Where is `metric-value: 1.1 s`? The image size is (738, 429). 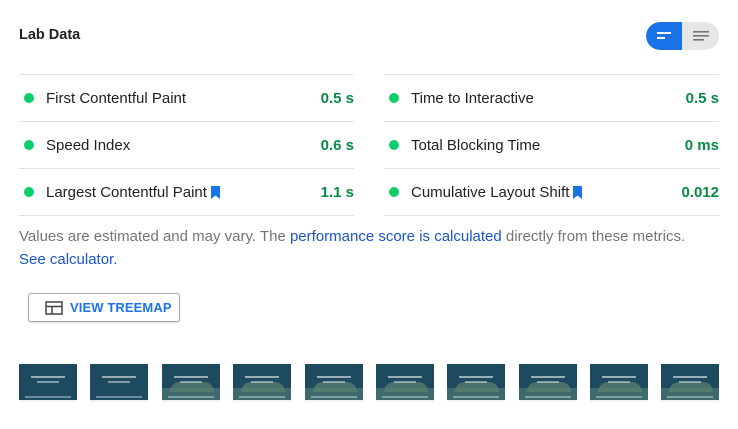 metric-value: 1.1 s is located at coordinates (337, 192).